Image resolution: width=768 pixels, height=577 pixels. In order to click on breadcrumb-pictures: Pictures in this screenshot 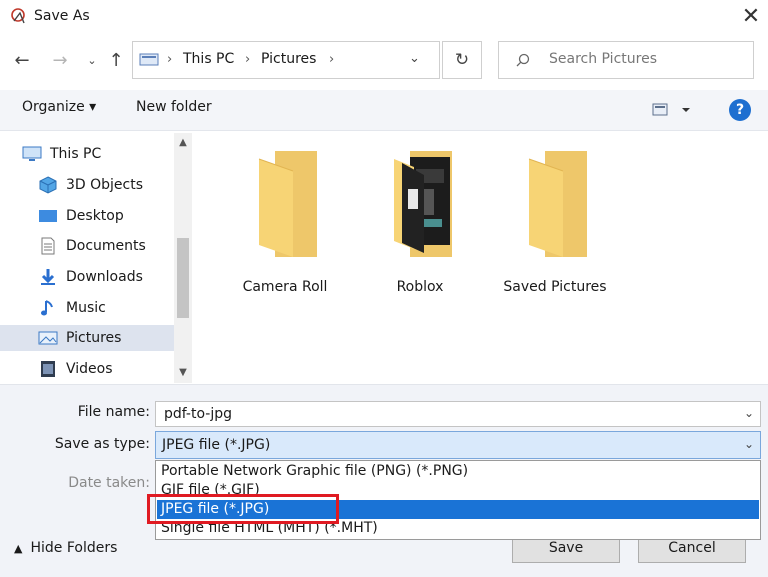, I will do `click(288, 59)`.